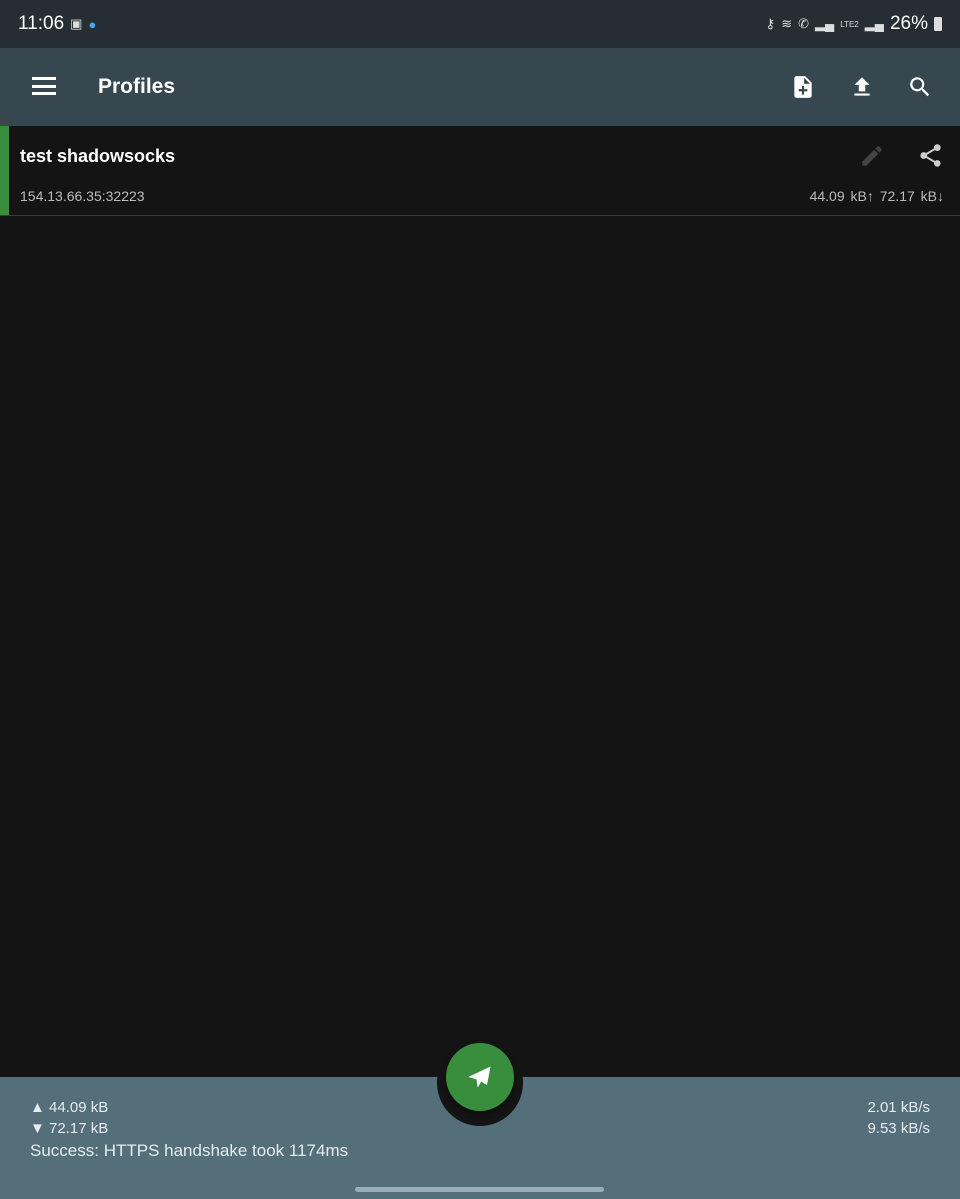  What do you see at coordinates (92, 24) in the screenshot?
I see `messenger-icon: ●` at bounding box center [92, 24].